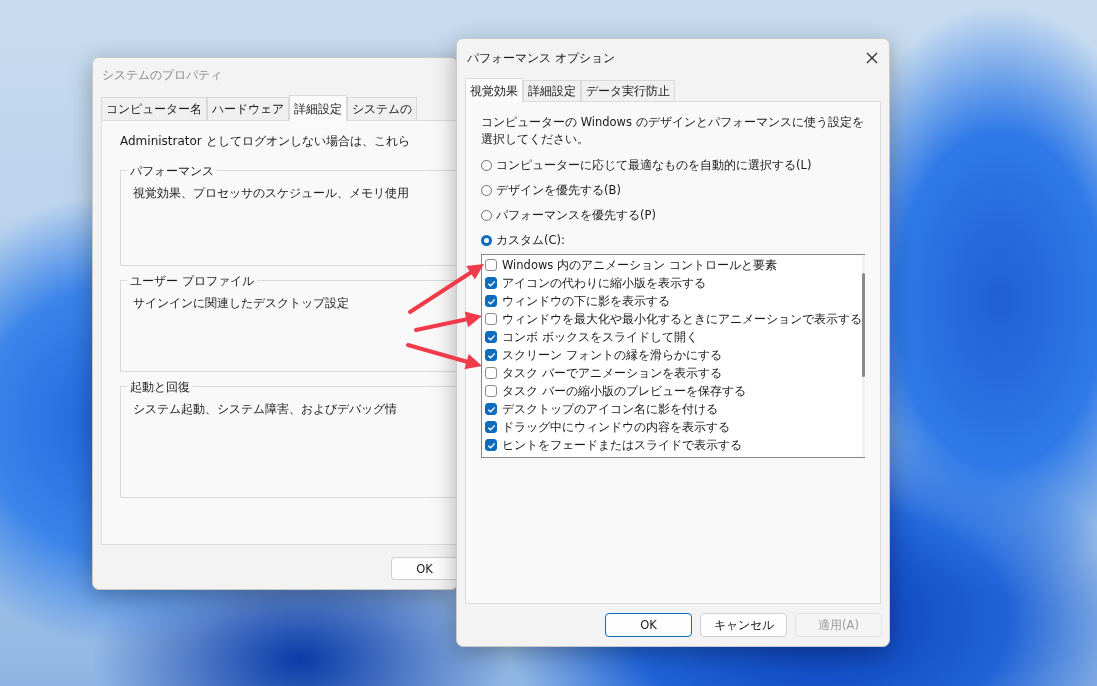 The image size is (1097, 686). Describe the element at coordinates (673, 190) in the screenshot. I see `radio-option: デザインを優先する(B)` at that location.